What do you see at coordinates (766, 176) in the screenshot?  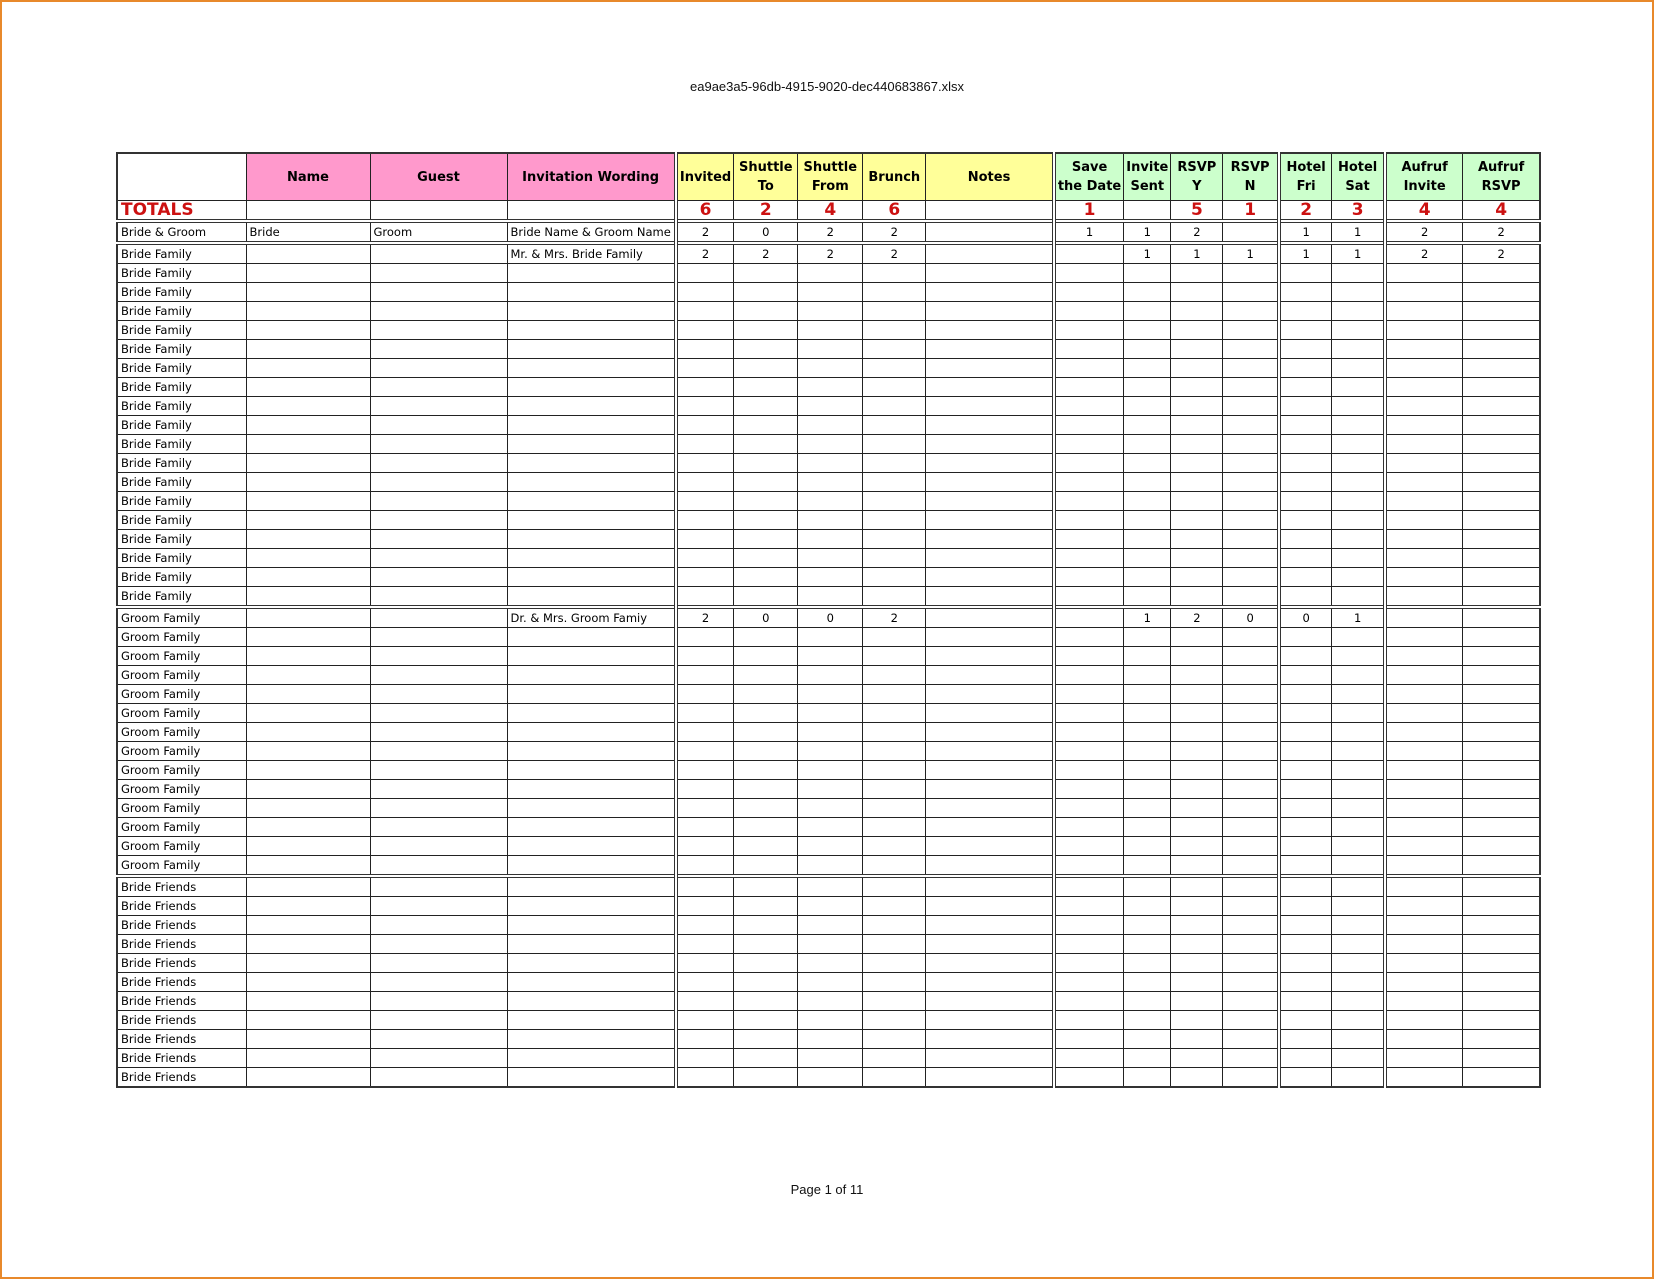 I see `column-header-shuttle-to: Shuttle To` at bounding box center [766, 176].